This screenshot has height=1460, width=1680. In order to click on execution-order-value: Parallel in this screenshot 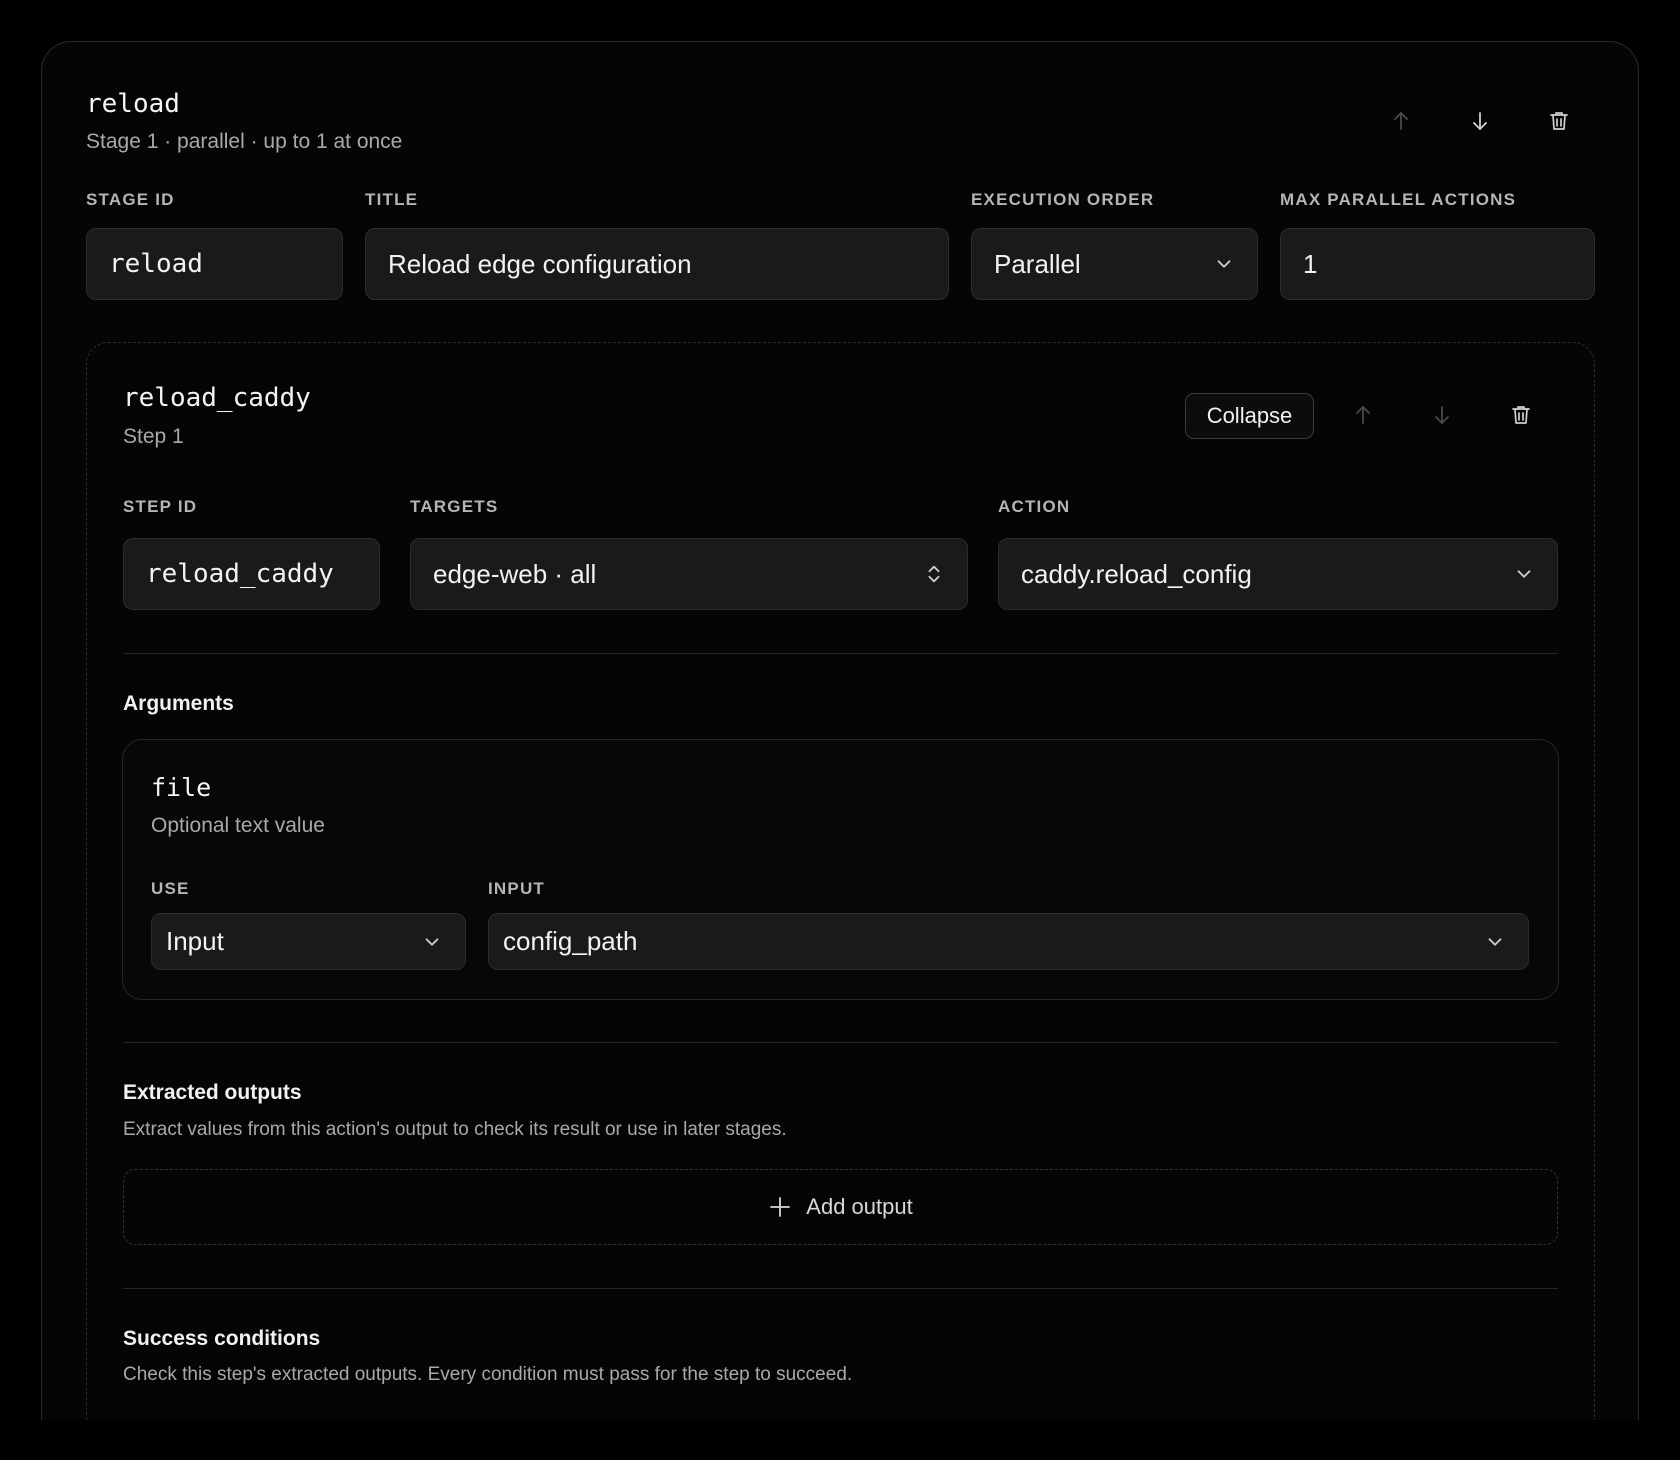, I will do `click(1037, 263)`.